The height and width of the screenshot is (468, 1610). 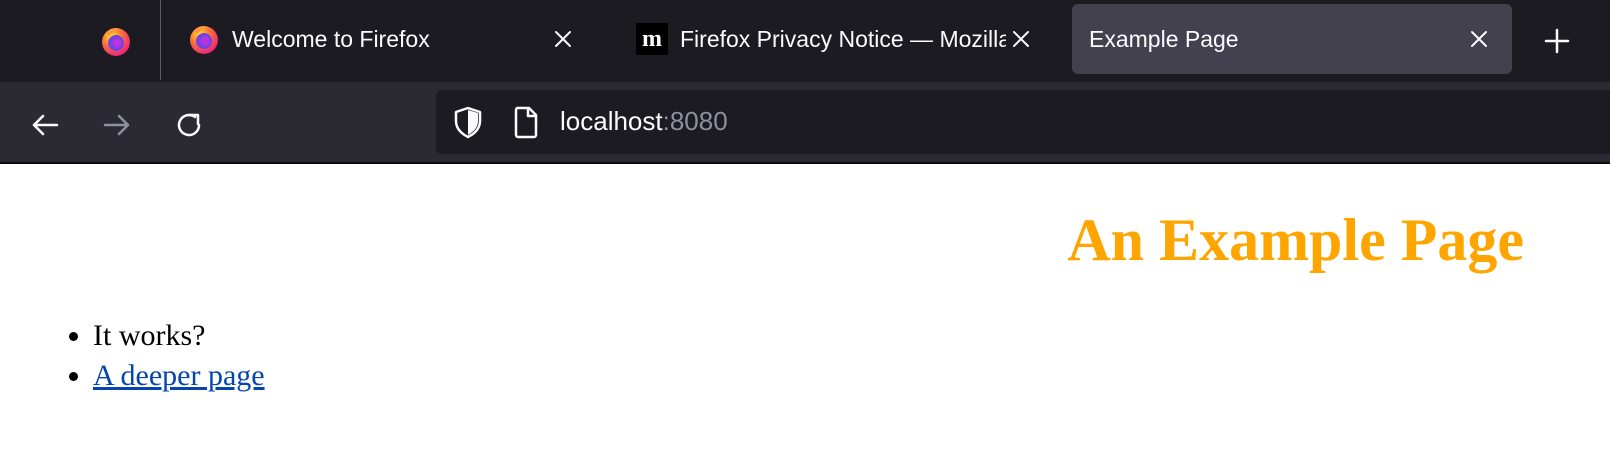 I want to click on list-item-text: It works?, so click(x=149, y=335).